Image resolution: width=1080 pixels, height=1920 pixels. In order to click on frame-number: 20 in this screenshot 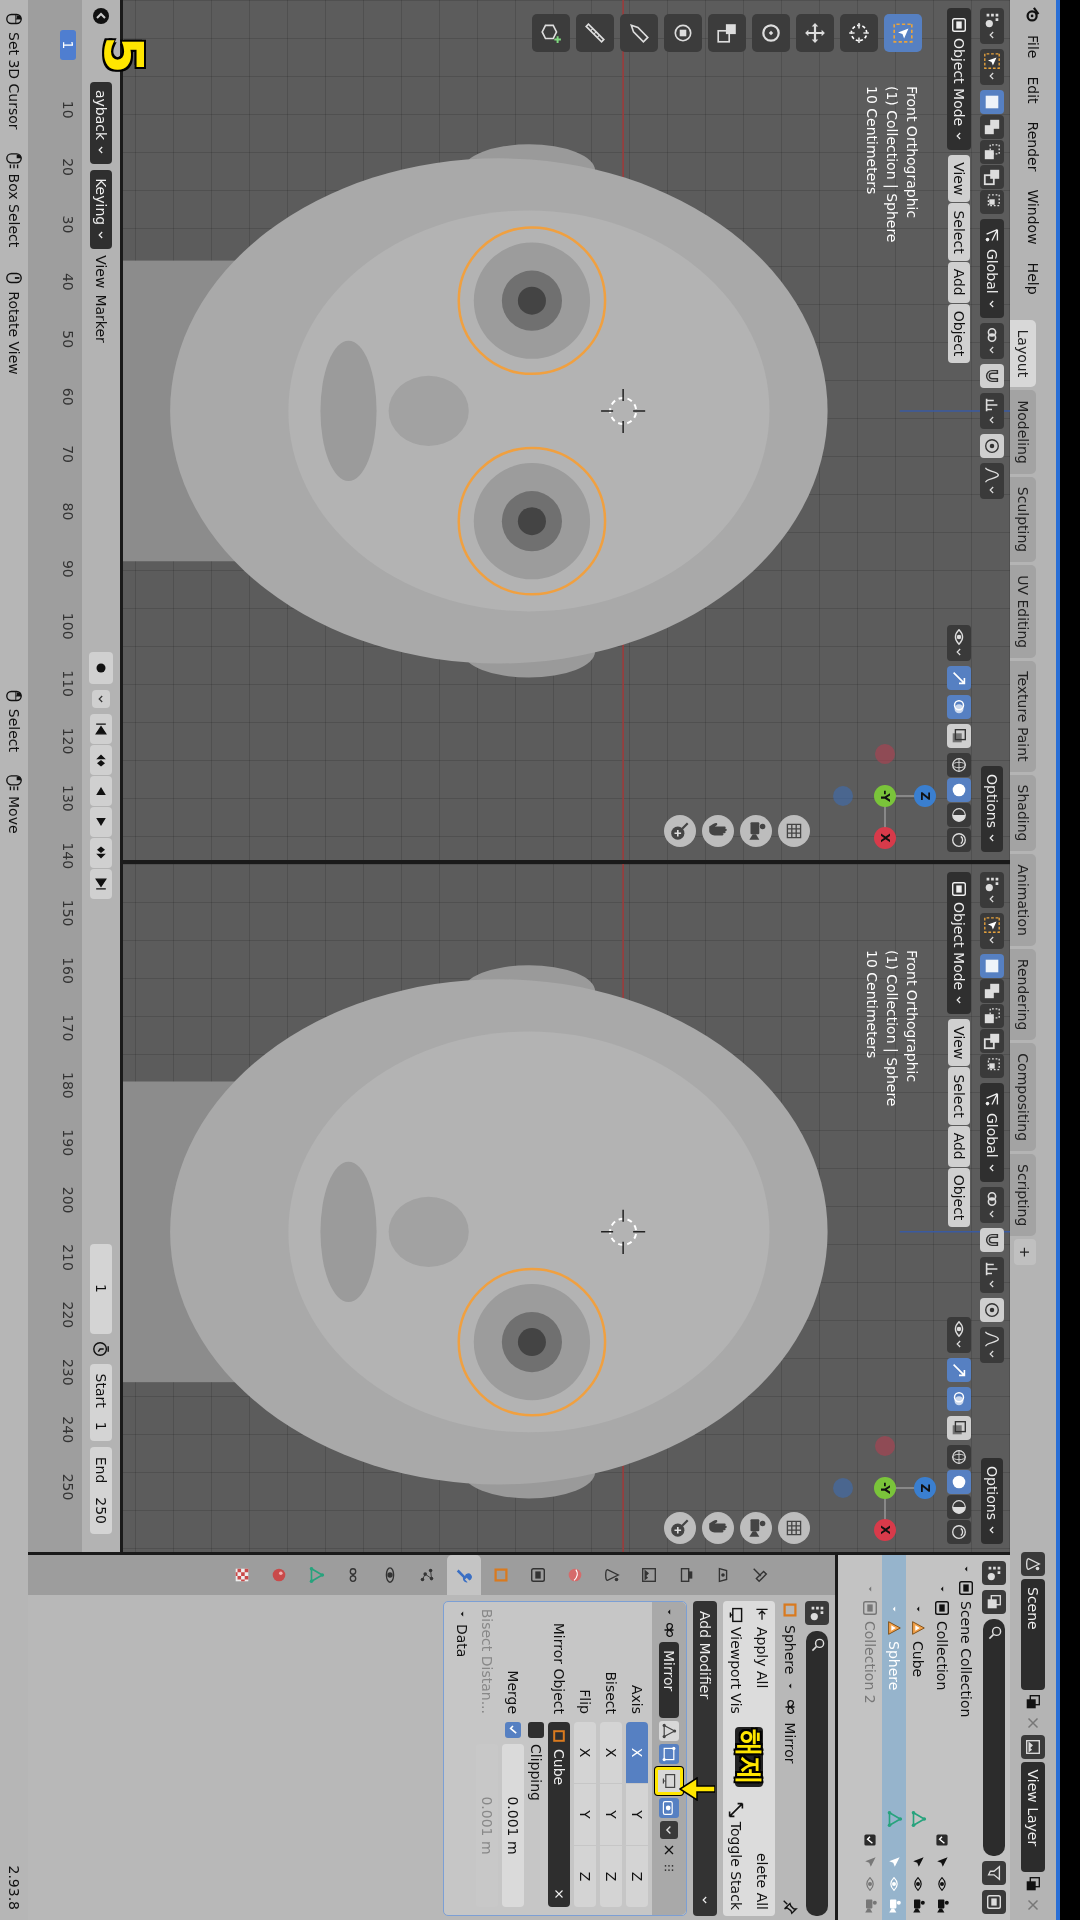, I will do `click(68, 167)`.